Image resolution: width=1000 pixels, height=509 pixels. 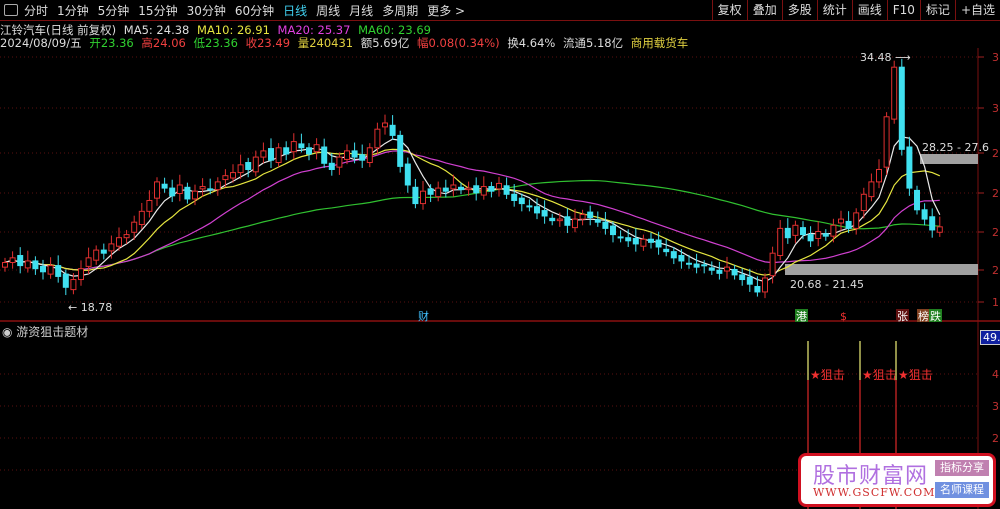 What do you see at coordinates (915, 375) in the screenshot?
I see `signal-label: ★狙击` at bounding box center [915, 375].